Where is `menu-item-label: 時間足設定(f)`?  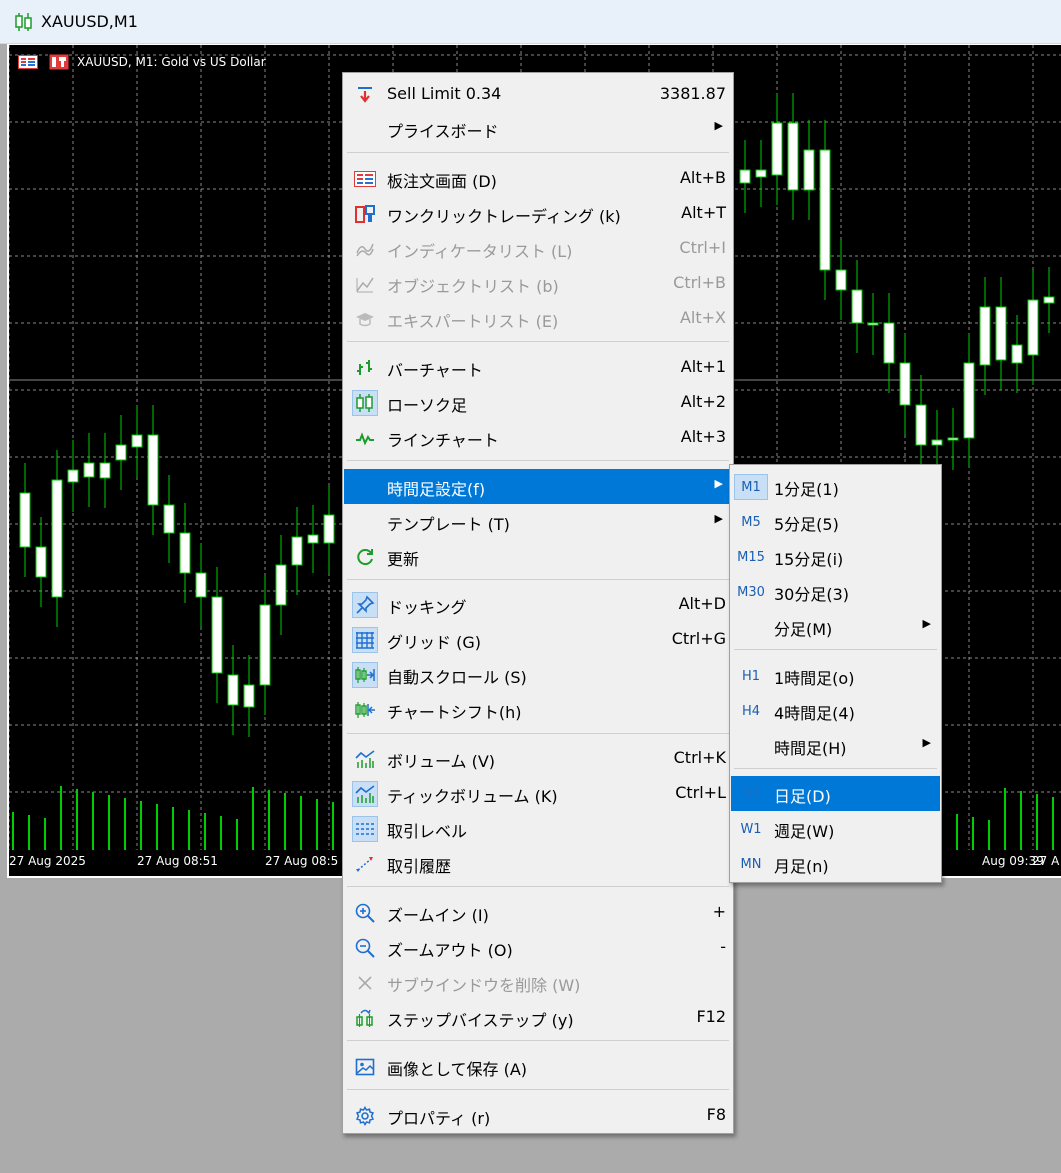
menu-item-label: 時間足設定(f) is located at coordinates (436, 489).